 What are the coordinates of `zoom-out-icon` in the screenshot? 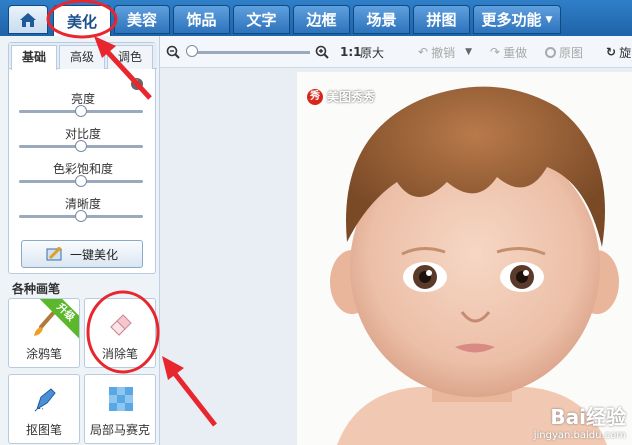 It's located at (173, 52).